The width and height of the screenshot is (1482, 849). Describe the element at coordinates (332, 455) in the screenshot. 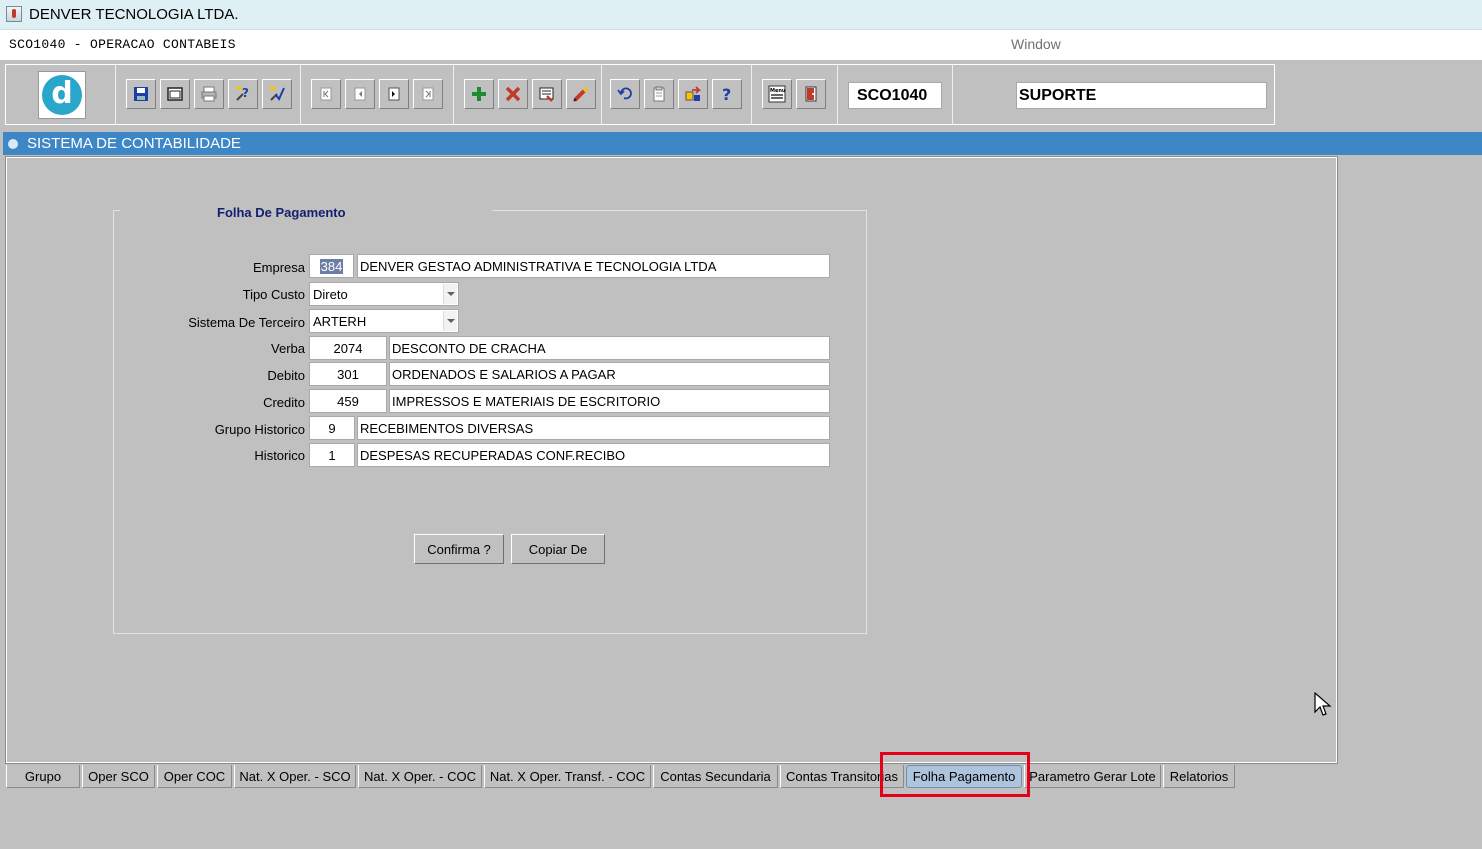

I see `historico-code-field: 1` at that location.